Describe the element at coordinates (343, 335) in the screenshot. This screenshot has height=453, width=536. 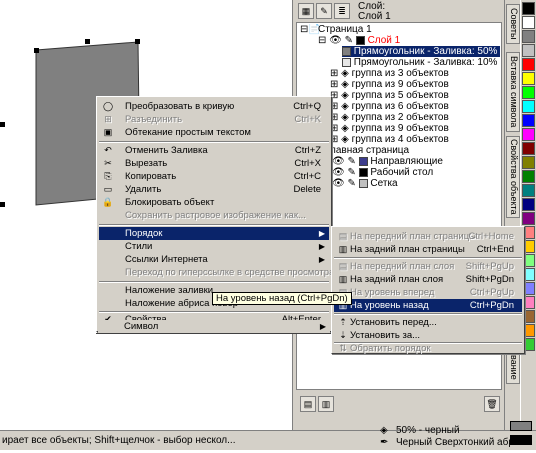
I see `behind-icon: ⇣` at that location.